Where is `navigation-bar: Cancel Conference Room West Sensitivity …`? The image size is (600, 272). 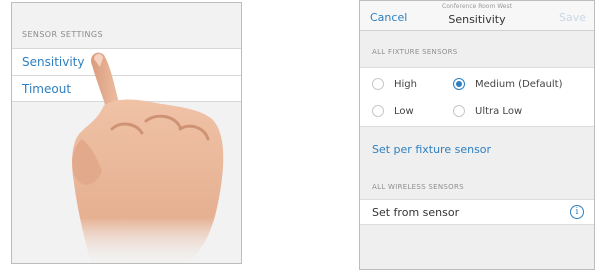
navigation-bar: Cancel Conference Room West Sensitivity … is located at coordinates (477, 16).